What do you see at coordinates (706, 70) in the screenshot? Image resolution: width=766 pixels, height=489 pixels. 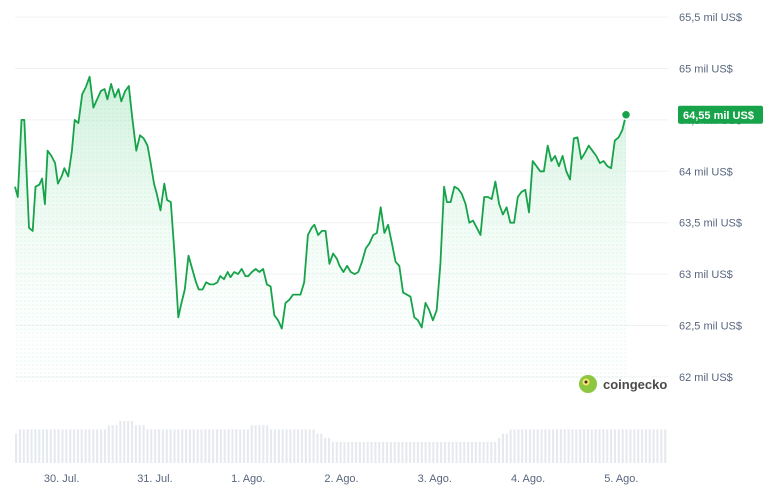 I see `y-tick-label: 65 mil US$` at bounding box center [706, 70].